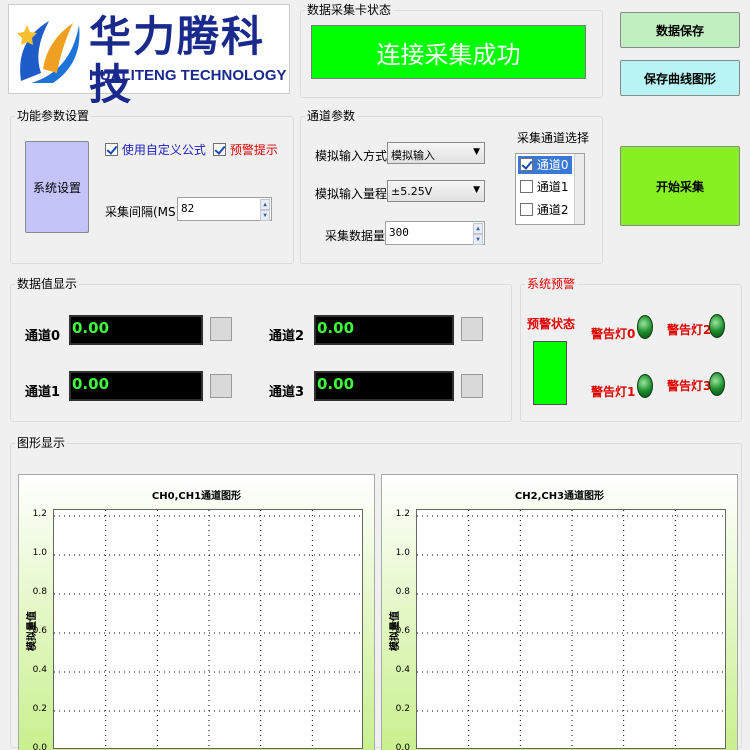 This screenshot has width=750, height=750. I want to click on logo-mark-icon, so click(48, 52).